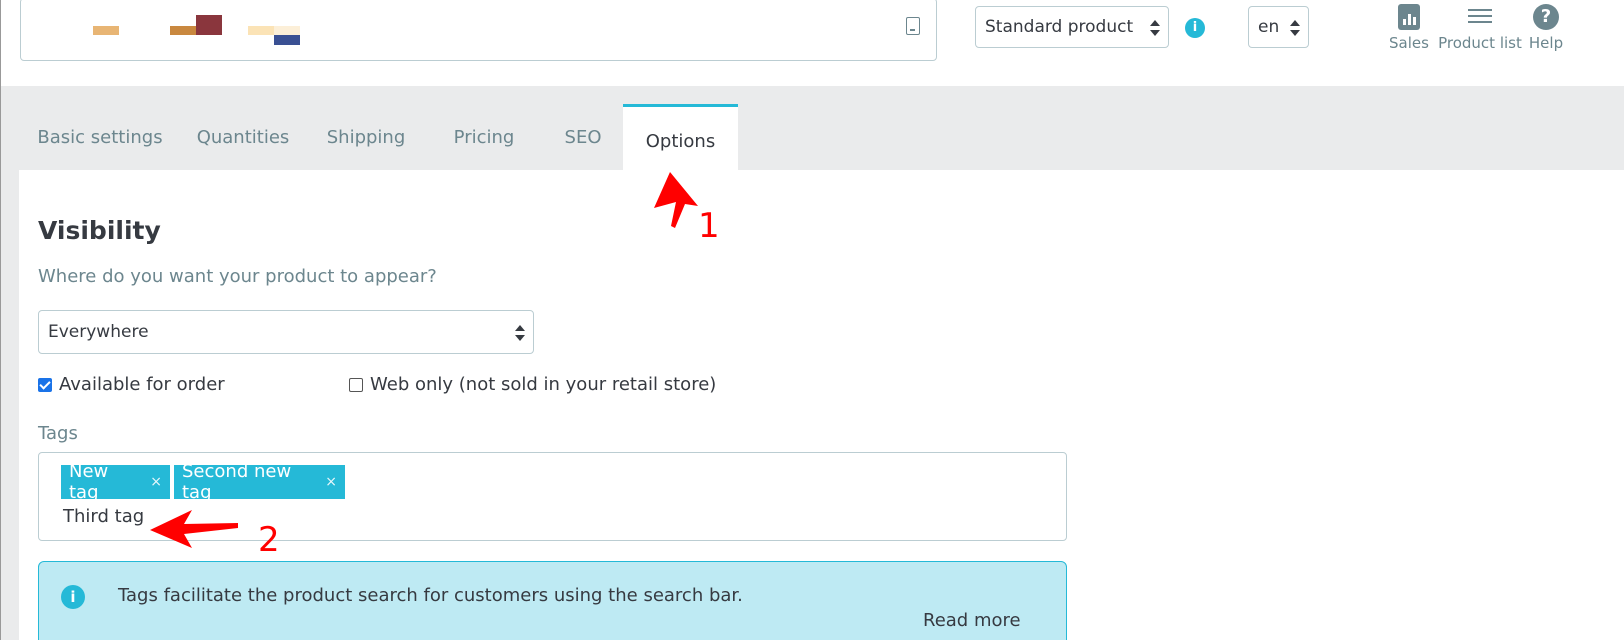  Describe the element at coordinates (1546, 17) in the screenshot. I see `help-icon: ?` at that location.